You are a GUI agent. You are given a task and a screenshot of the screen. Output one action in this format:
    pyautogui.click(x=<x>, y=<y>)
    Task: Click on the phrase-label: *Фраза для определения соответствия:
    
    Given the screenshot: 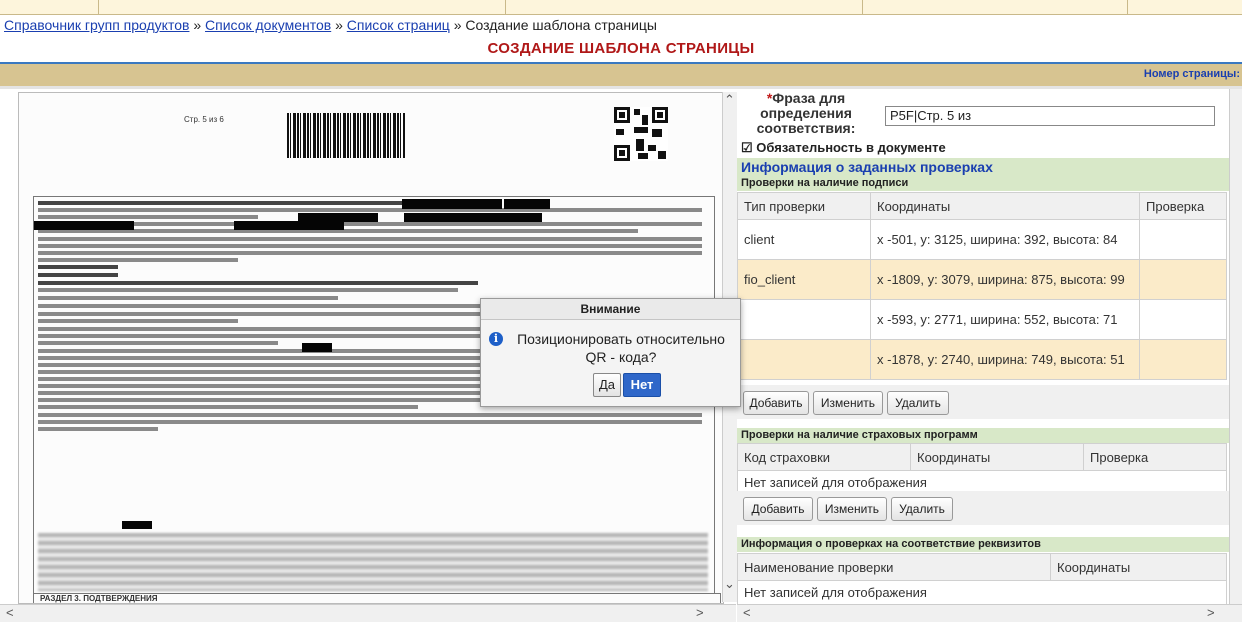 What is the action you would take?
    pyautogui.click(x=806, y=113)
    